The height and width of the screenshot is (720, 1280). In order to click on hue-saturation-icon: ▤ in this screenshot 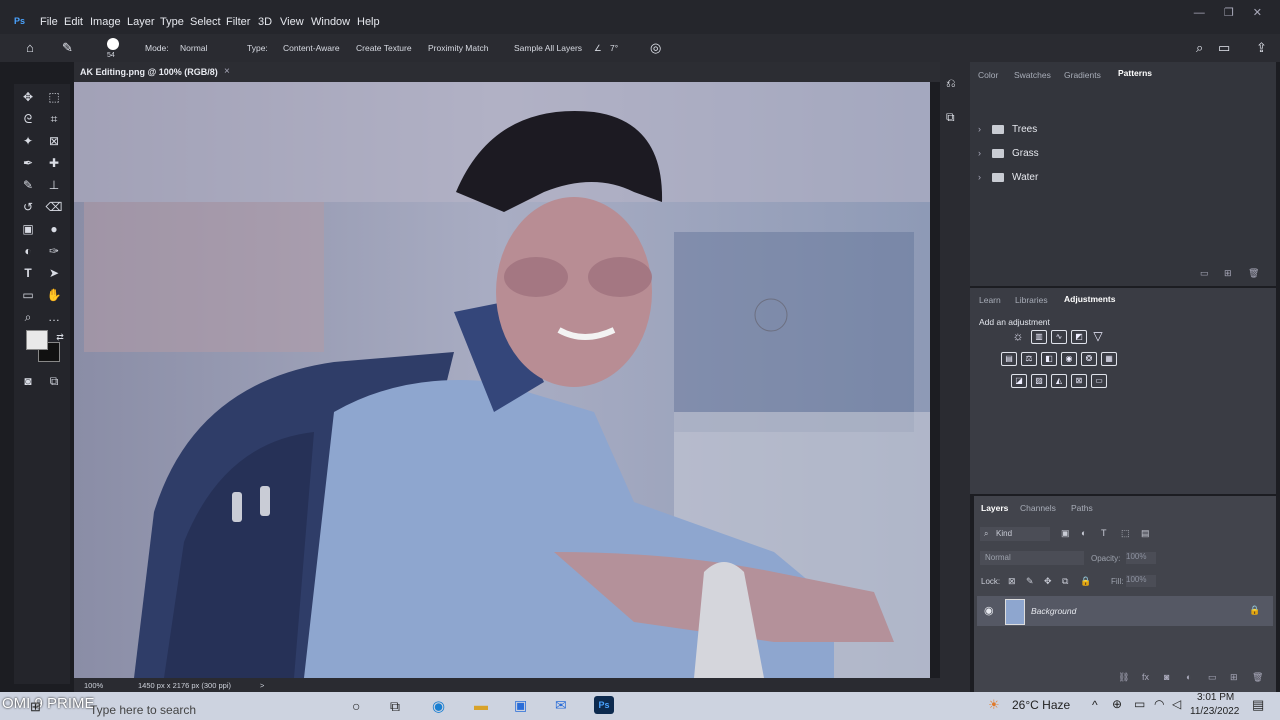, I will do `click(1009, 359)`.